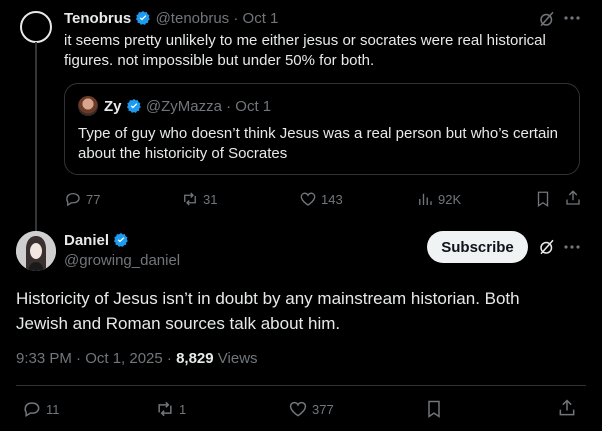 The image size is (602, 431). I want to click on divider, so click(301, 385).